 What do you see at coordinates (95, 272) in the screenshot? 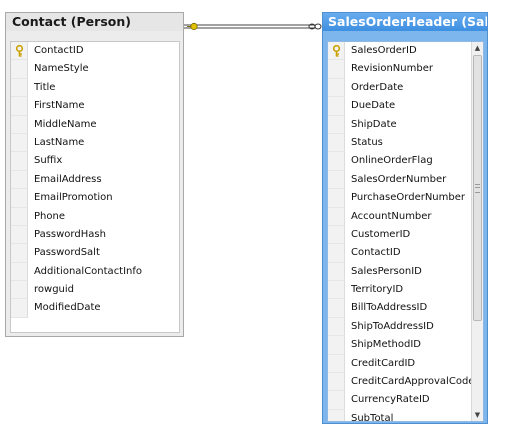
I see `column-row: AdditionalContactInfo` at bounding box center [95, 272].